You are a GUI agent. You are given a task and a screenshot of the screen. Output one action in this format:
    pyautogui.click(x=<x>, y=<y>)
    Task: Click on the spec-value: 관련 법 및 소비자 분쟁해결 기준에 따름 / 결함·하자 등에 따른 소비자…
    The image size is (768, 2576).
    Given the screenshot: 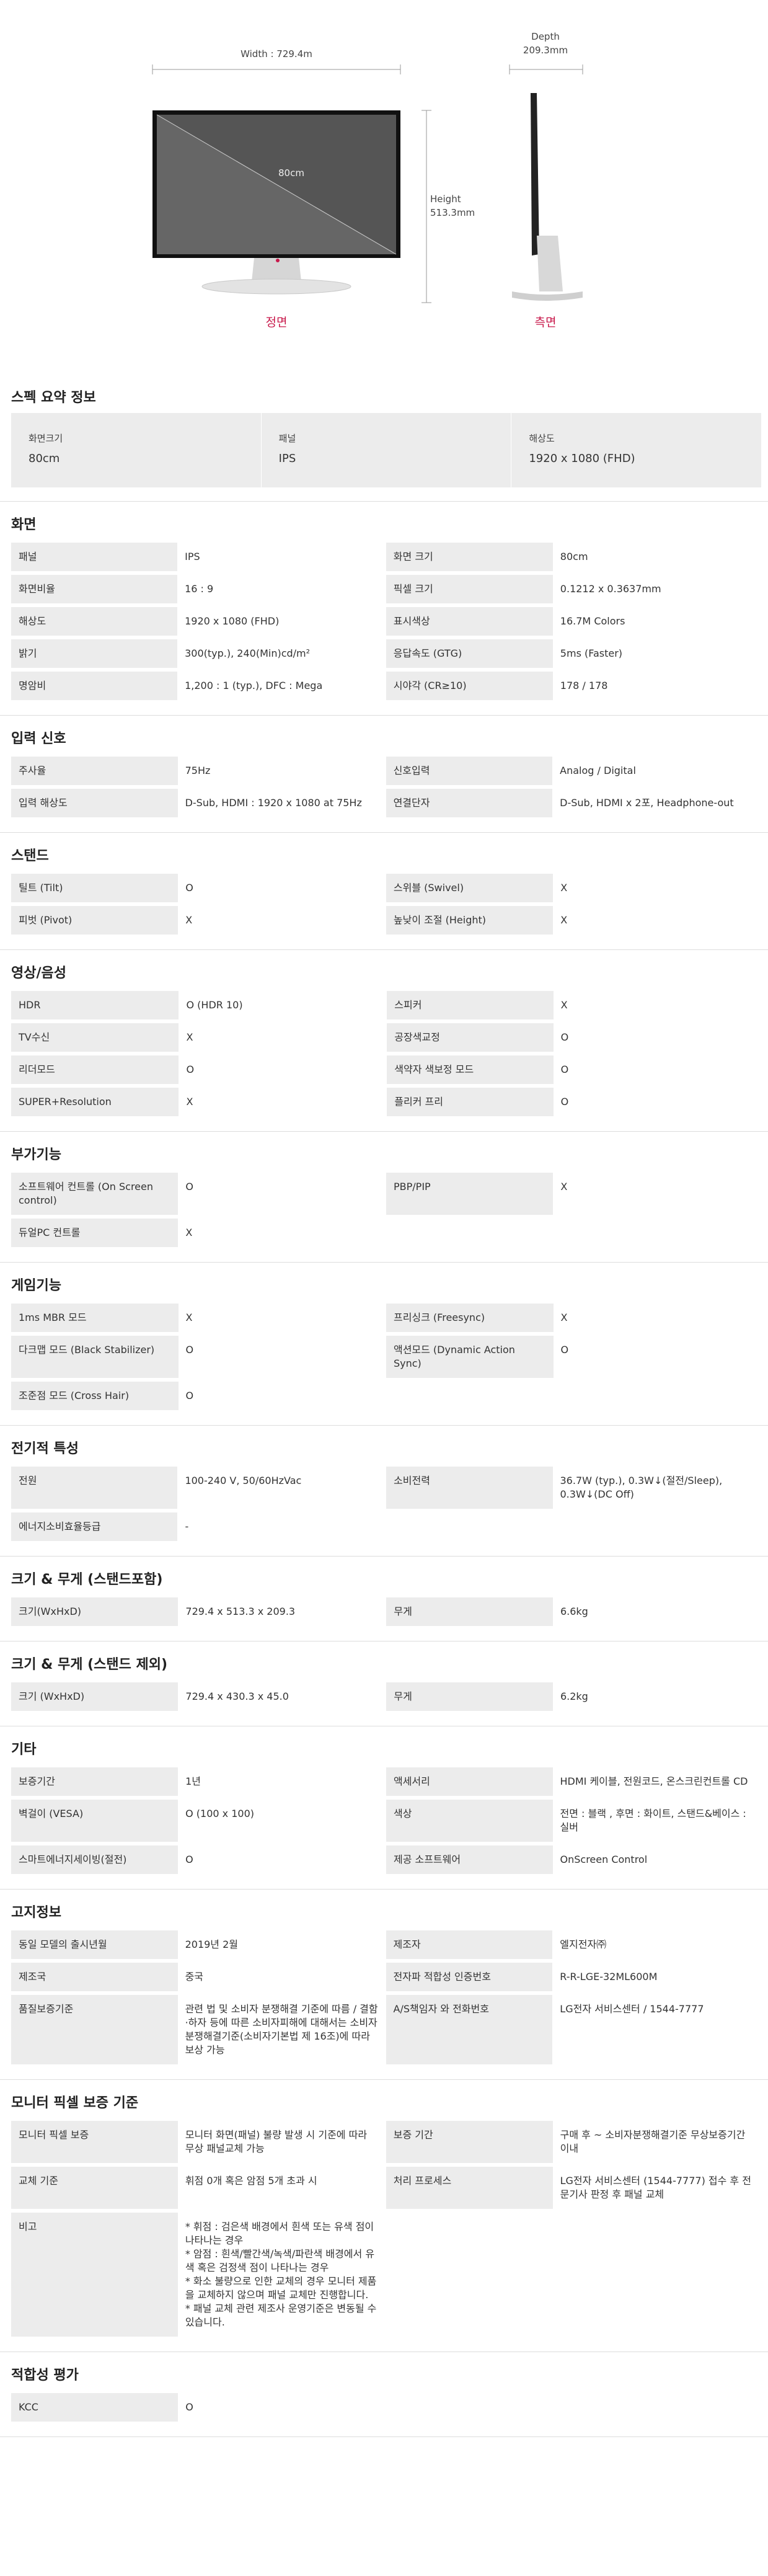 What is the action you would take?
    pyautogui.click(x=281, y=2029)
    